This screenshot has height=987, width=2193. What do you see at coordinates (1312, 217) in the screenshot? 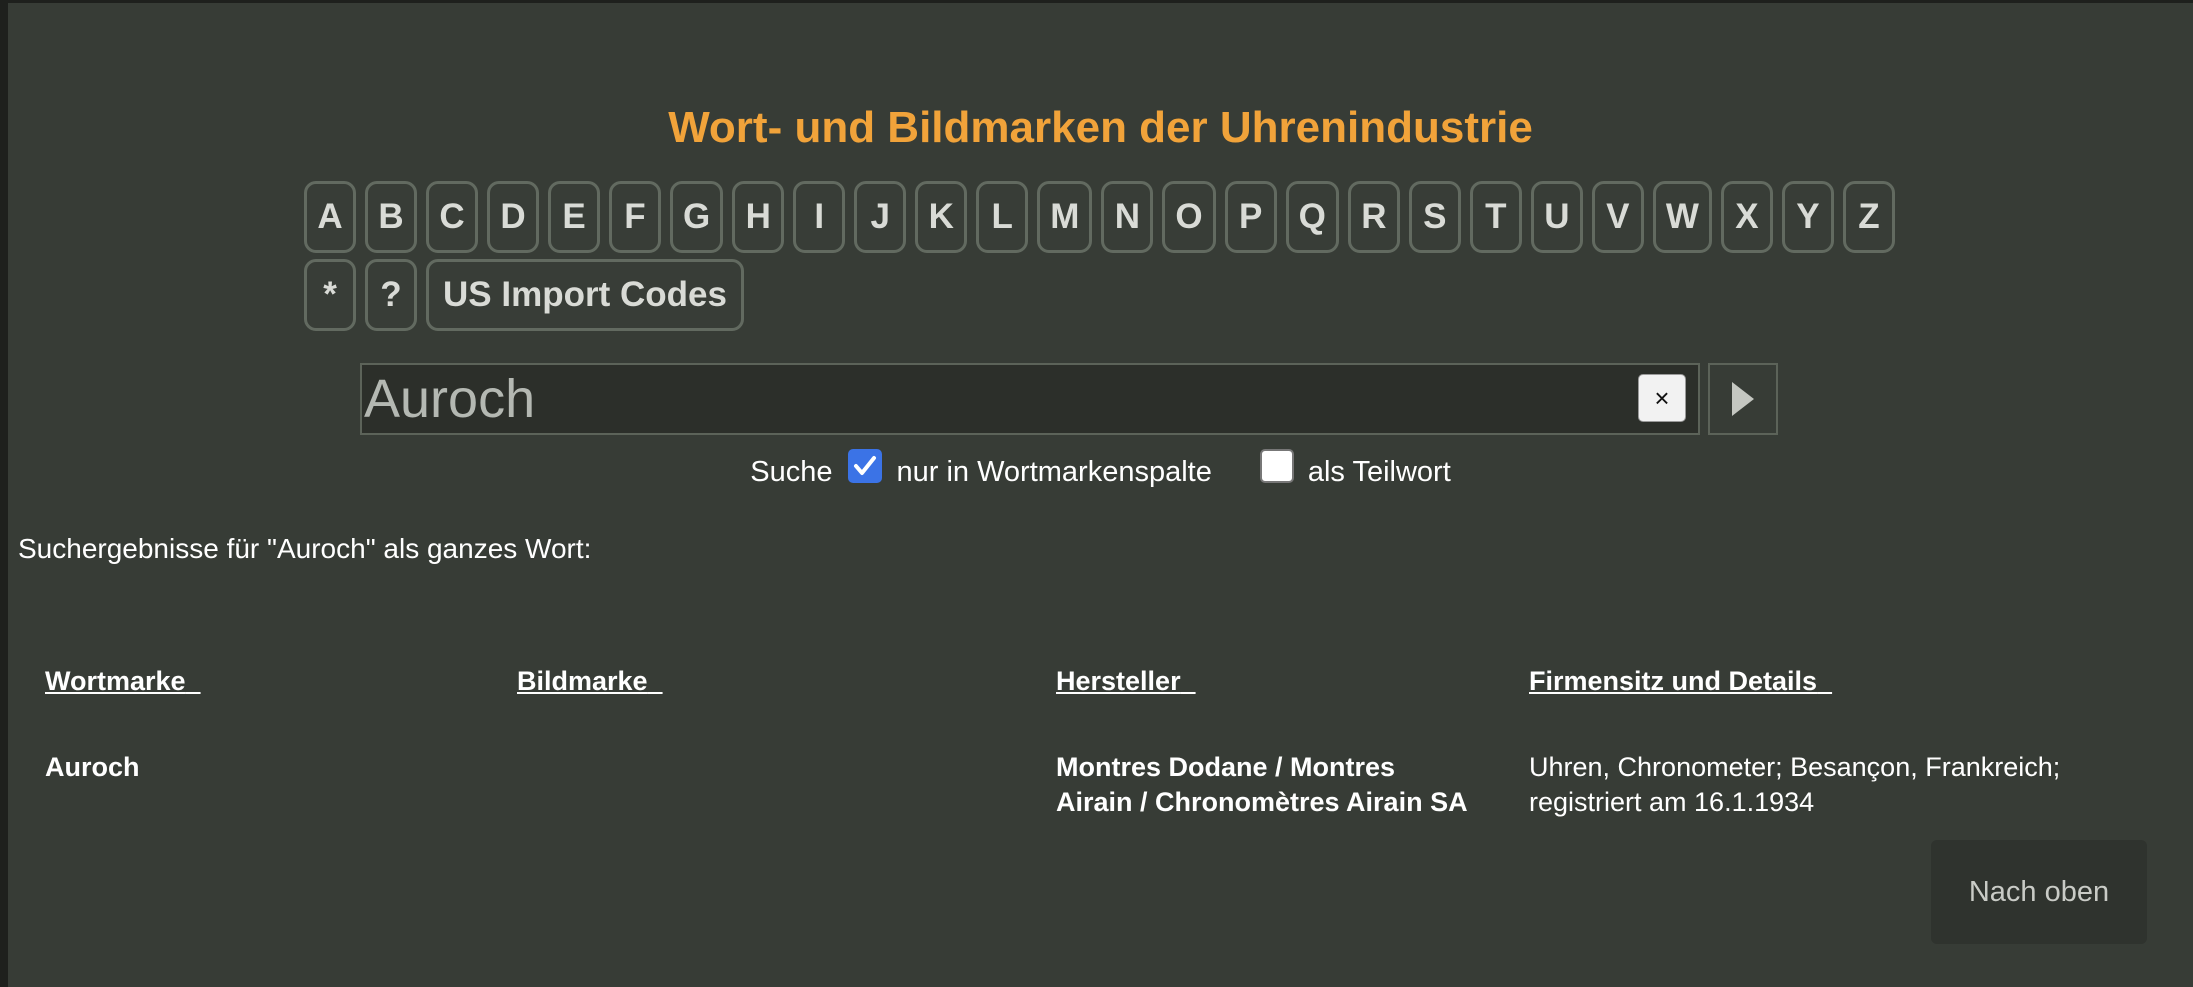
I see `letter-button-q: Q` at bounding box center [1312, 217].